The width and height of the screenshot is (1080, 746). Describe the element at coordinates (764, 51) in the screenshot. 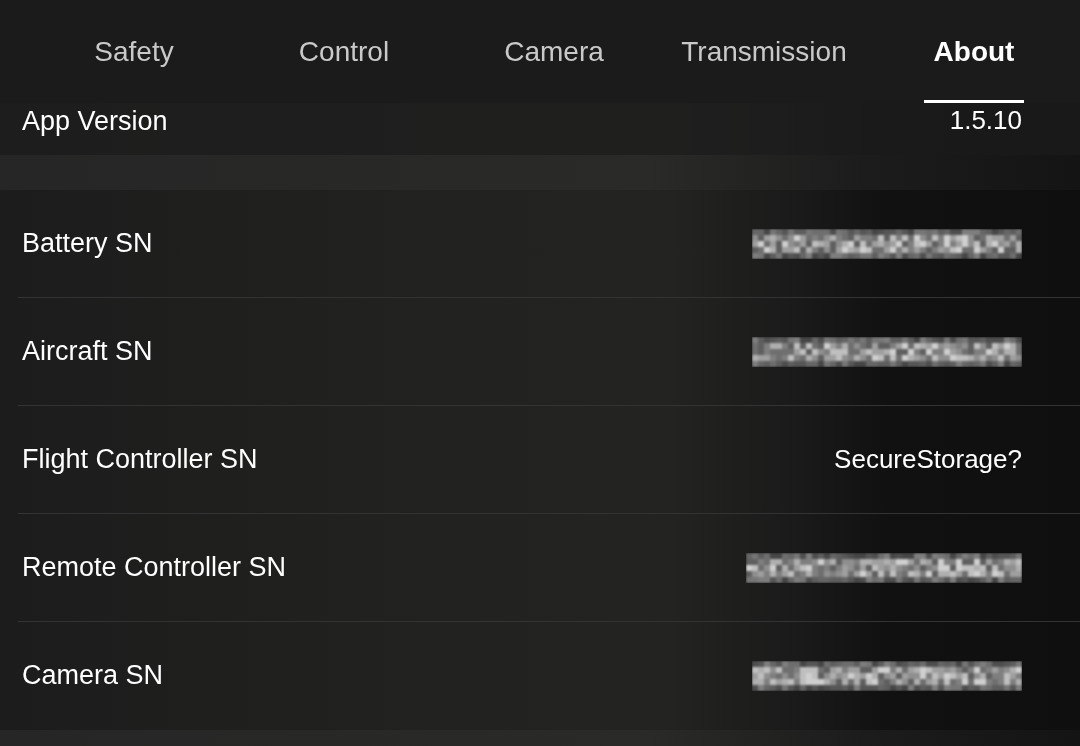

I see `tab: Transmission` at that location.